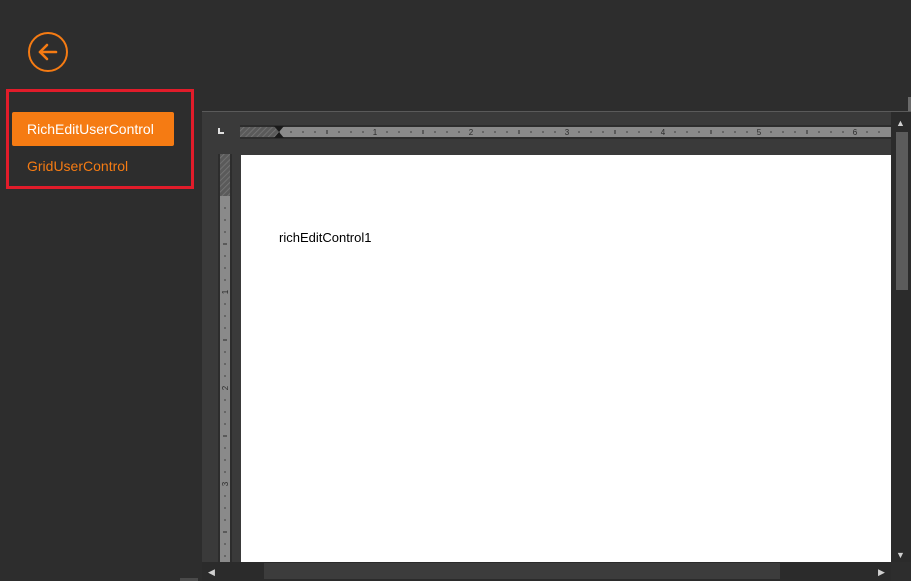 This screenshot has width=911, height=581. What do you see at coordinates (522, 571) in the screenshot?
I see `horizontal-scroll-thumb` at bounding box center [522, 571].